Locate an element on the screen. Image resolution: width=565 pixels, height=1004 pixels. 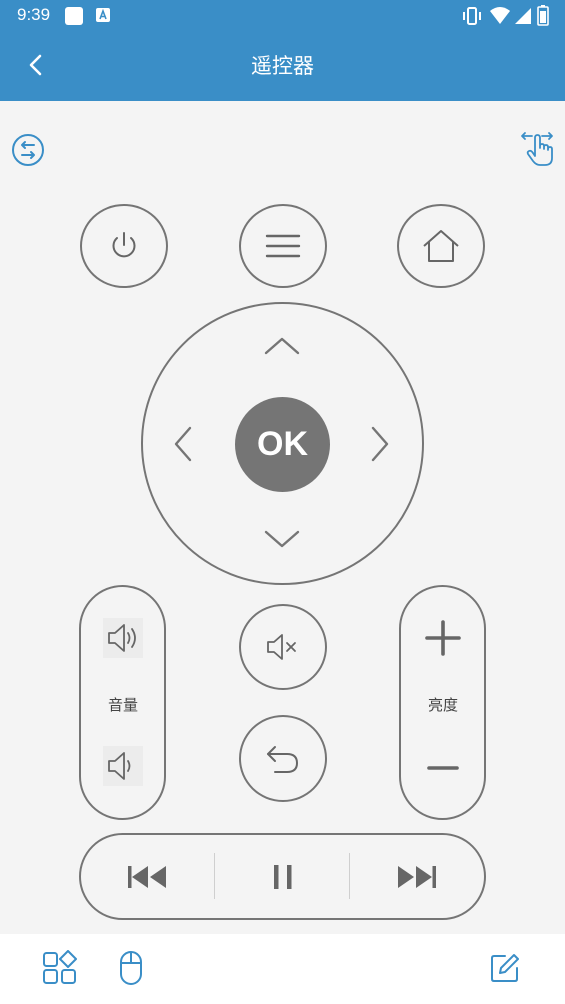
dpad-left-button is located at coordinates (183, 444).